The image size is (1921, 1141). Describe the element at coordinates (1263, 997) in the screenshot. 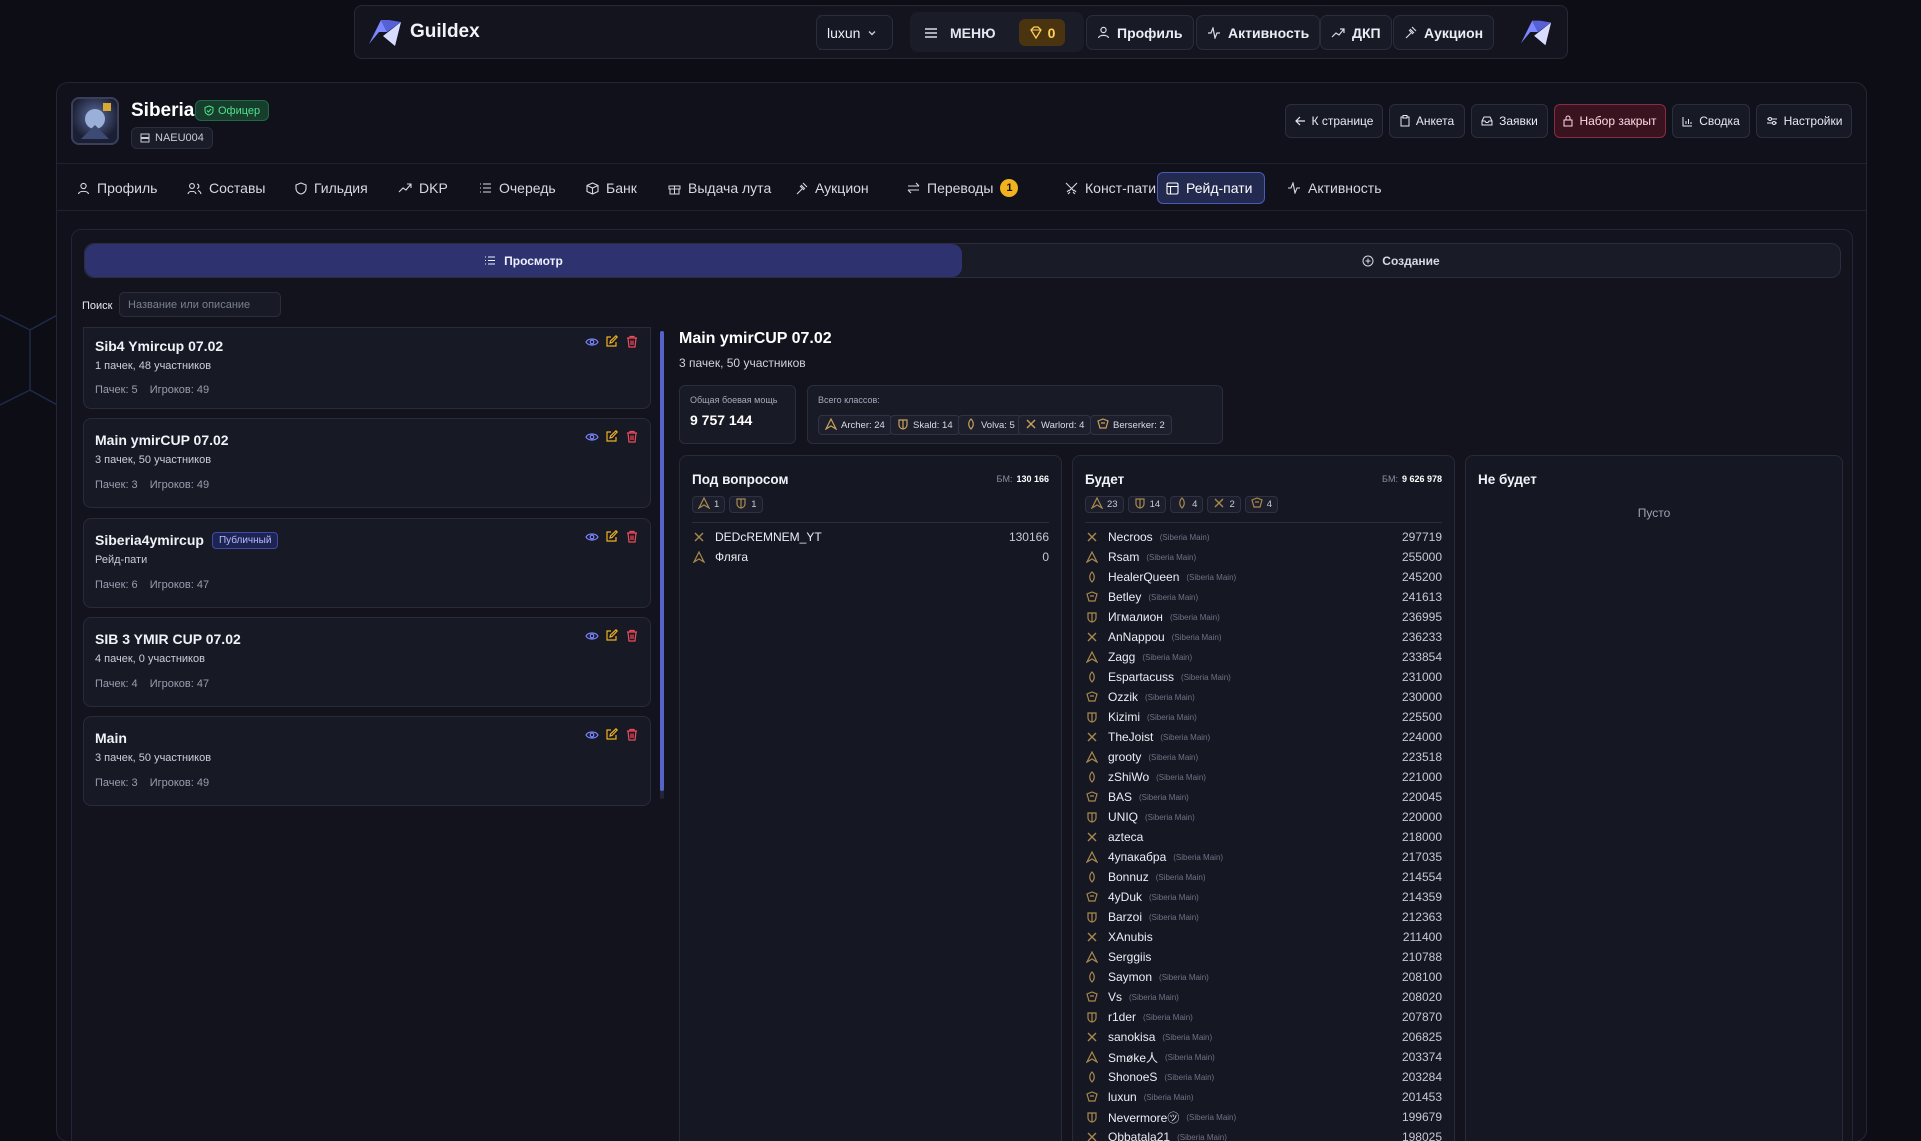

I see `player-row: Vs (Siberia Main) 208020` at that location.